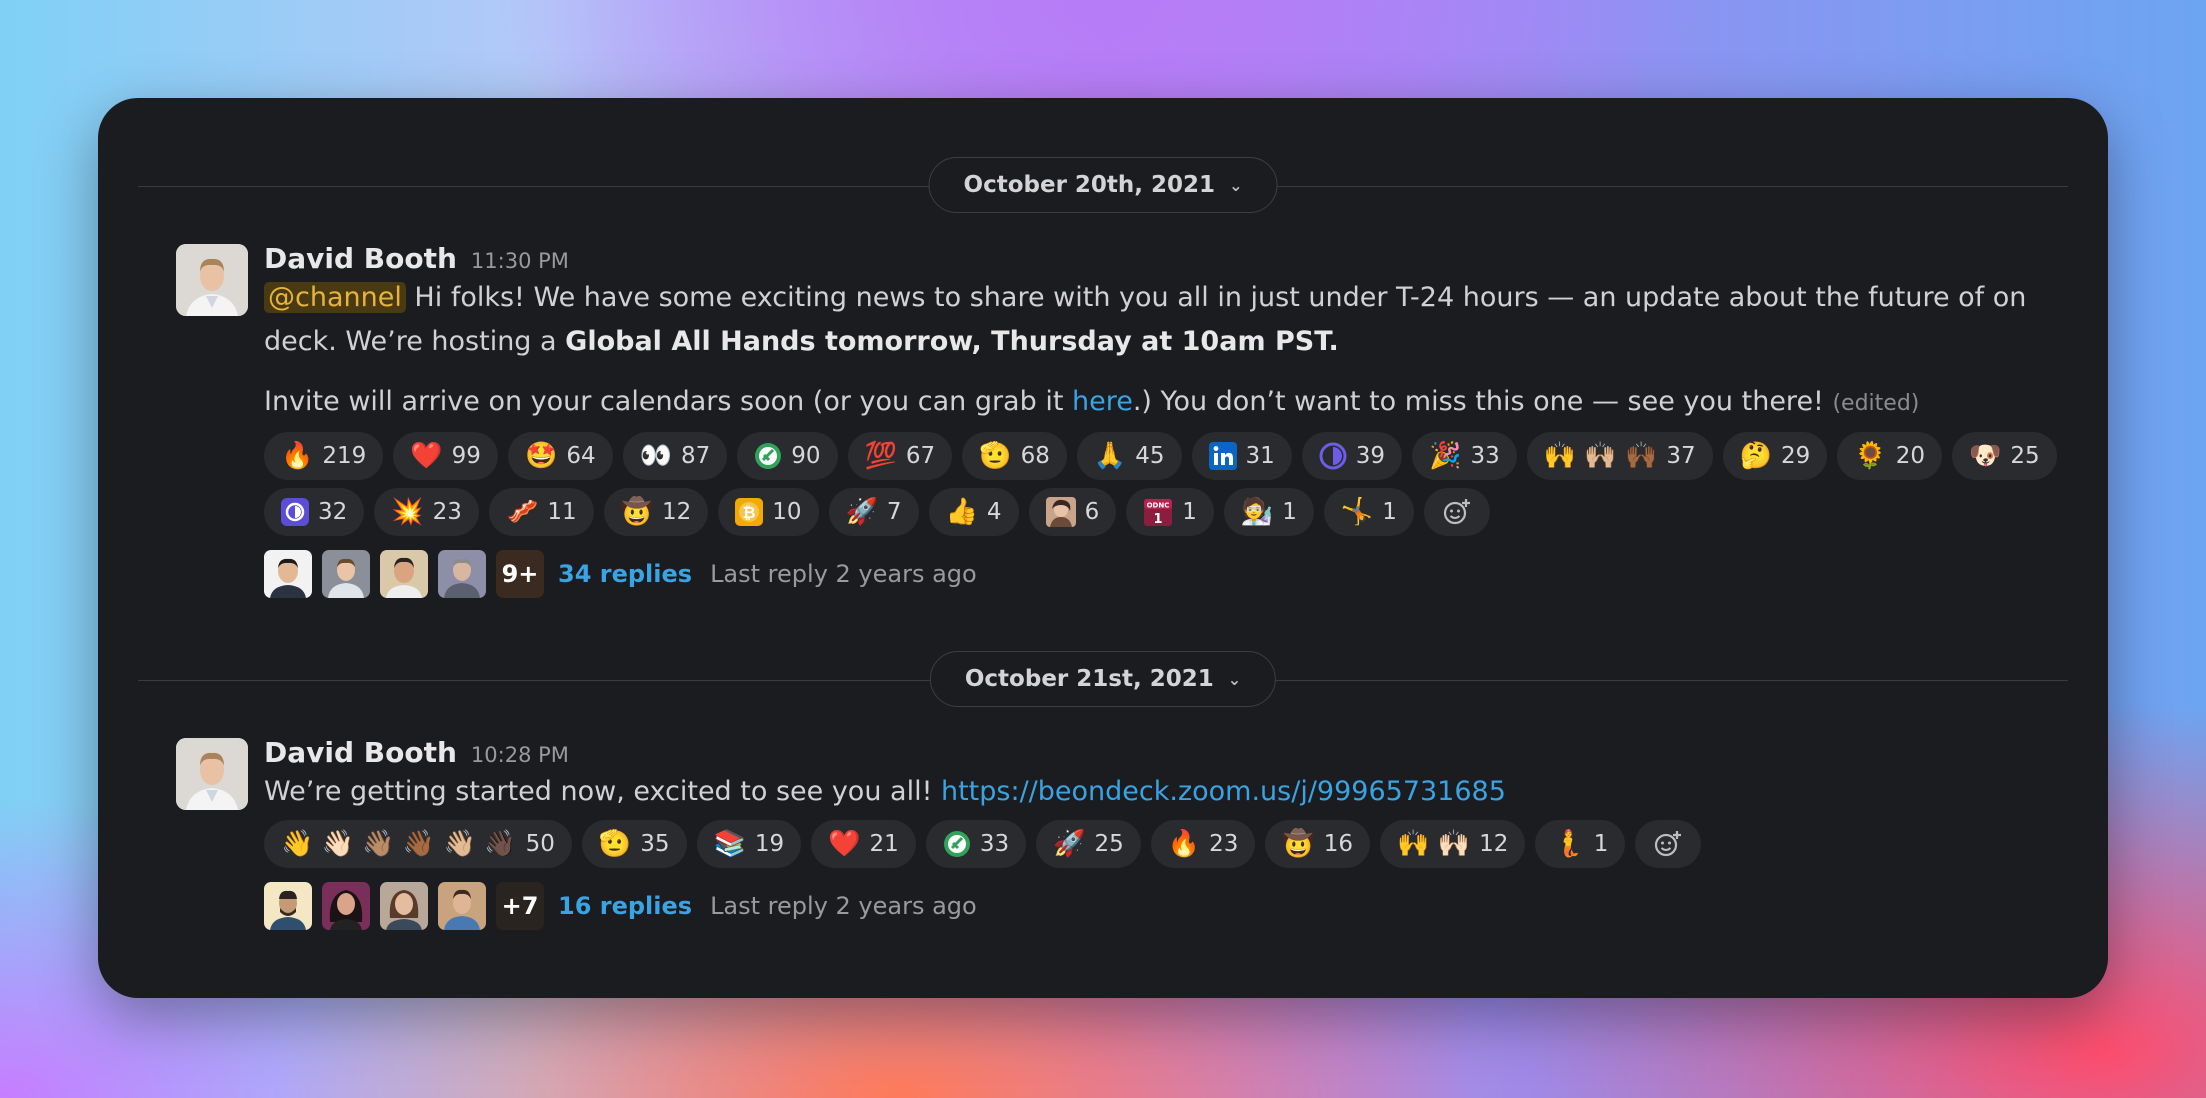 This screenshot has height=1098, width=2206. What do you see at coordinates (695, 456) in the screenshot?
I see `reaction-count: 87` at bounding box center [695, 456].